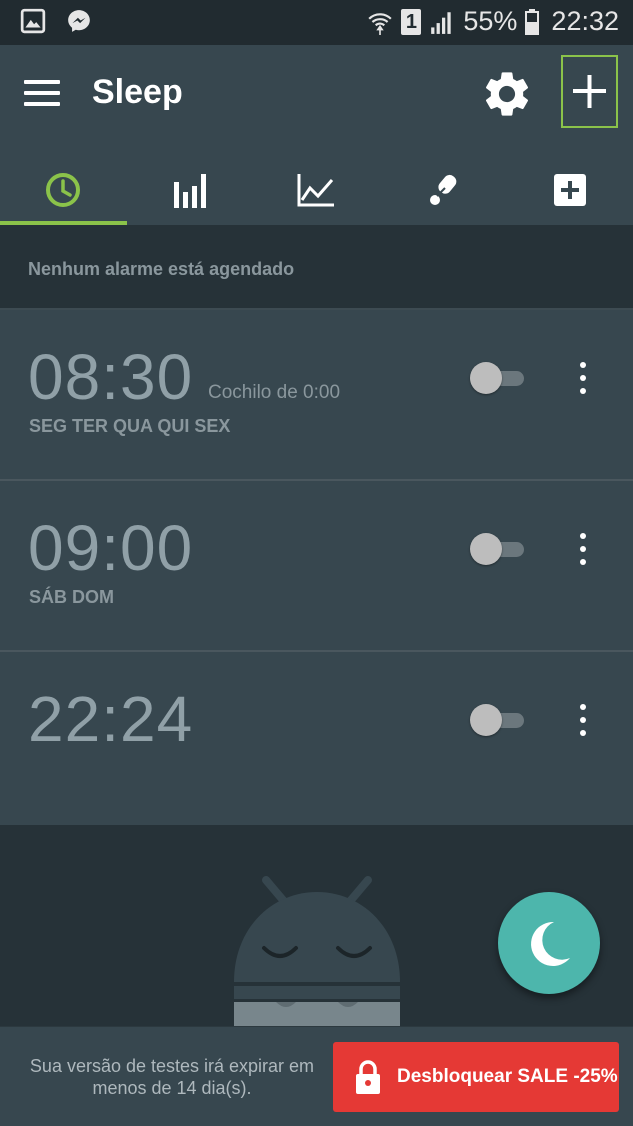 The width and height of the screenshot is (633, 1126). I want to click on sim1-icon: 1, so click(411, 21).